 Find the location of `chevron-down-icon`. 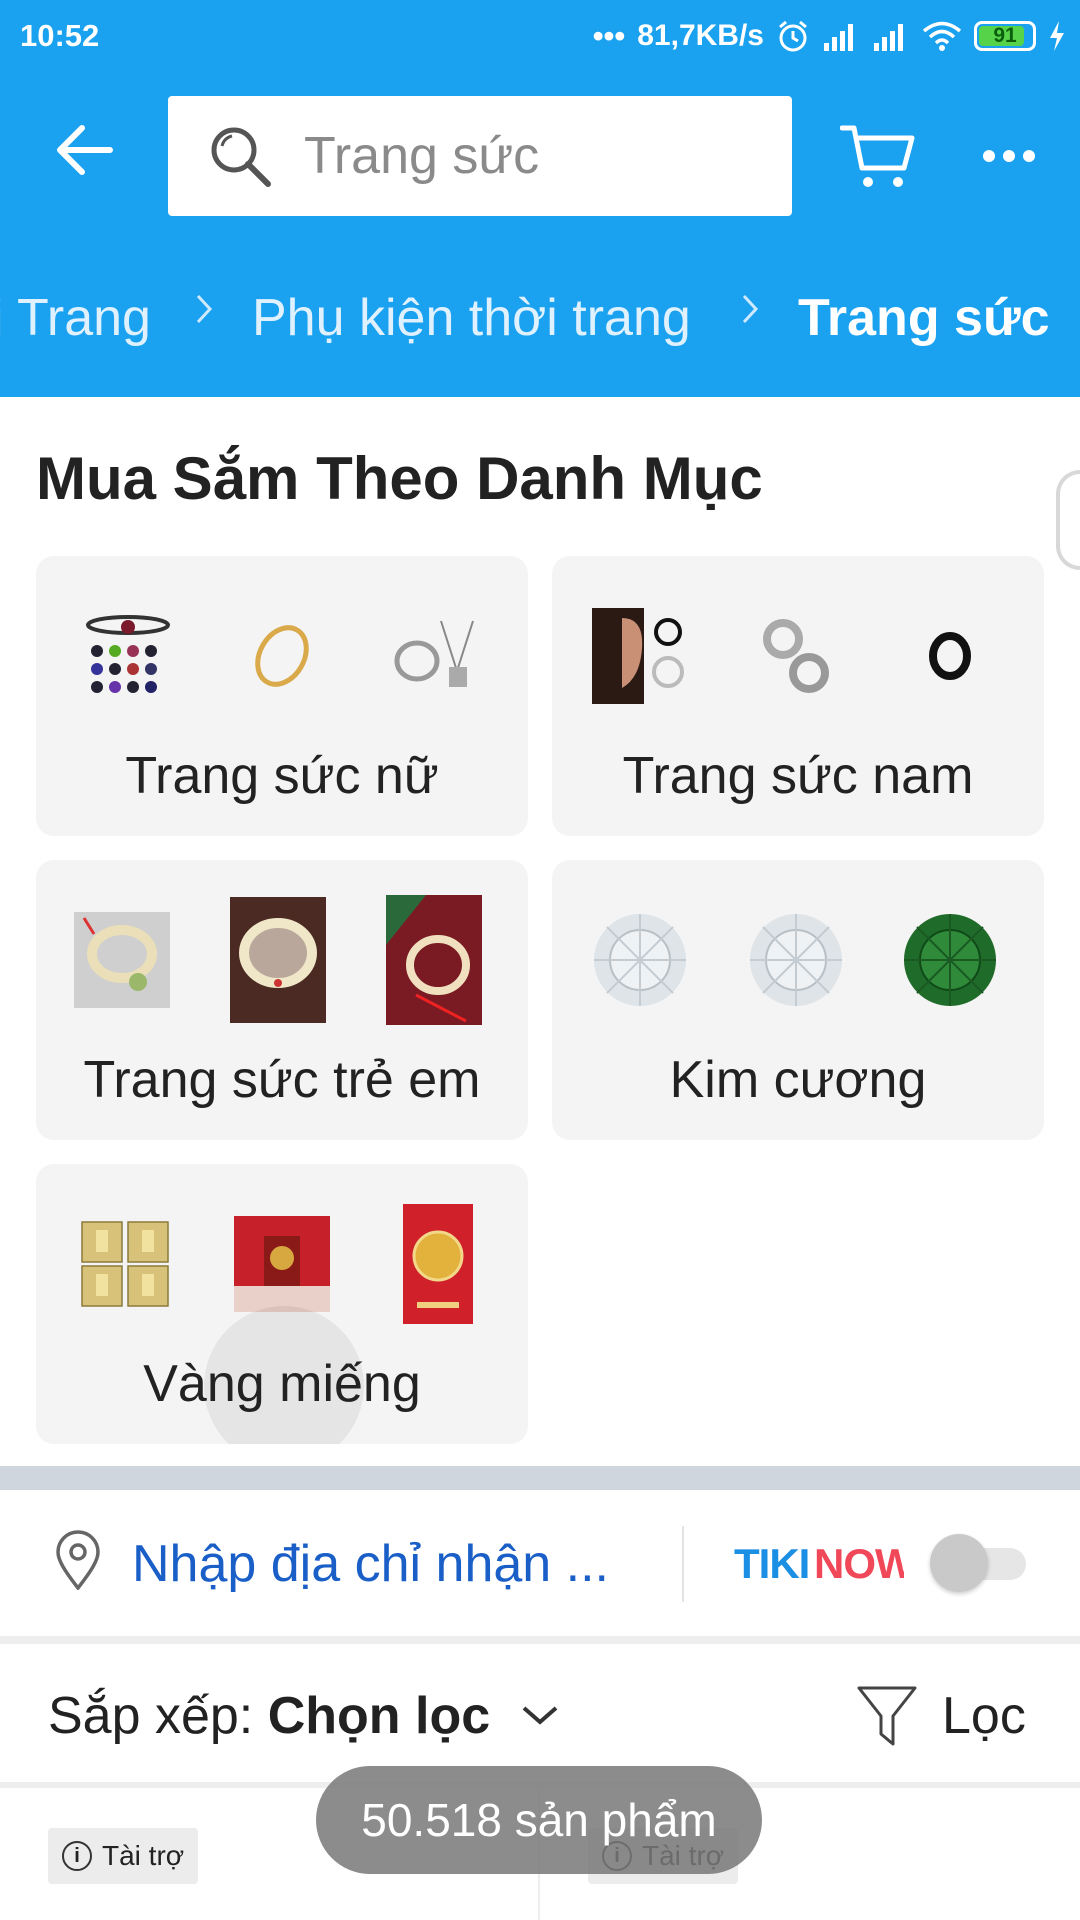

chevron-down-icon is located at coordinates (540, 1715).